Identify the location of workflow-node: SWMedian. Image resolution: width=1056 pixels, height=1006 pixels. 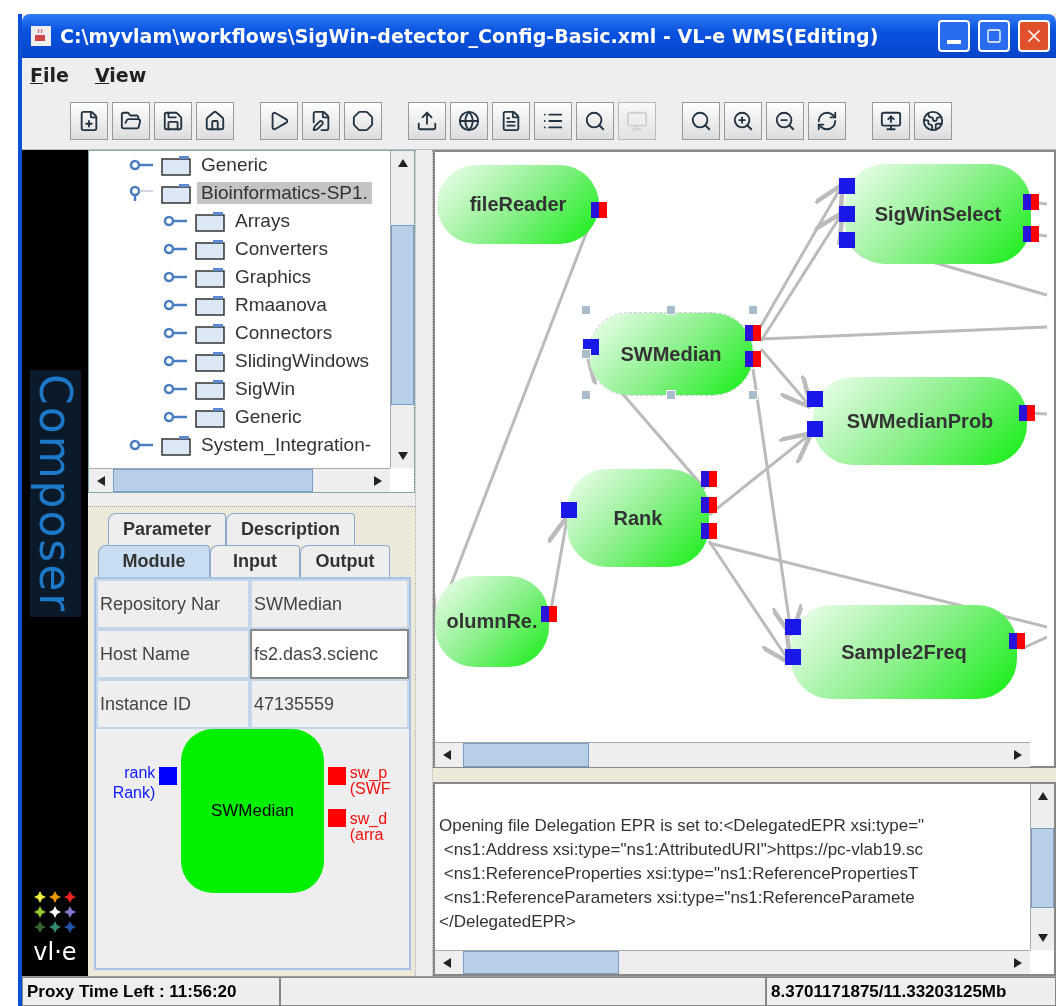
(671, 354).